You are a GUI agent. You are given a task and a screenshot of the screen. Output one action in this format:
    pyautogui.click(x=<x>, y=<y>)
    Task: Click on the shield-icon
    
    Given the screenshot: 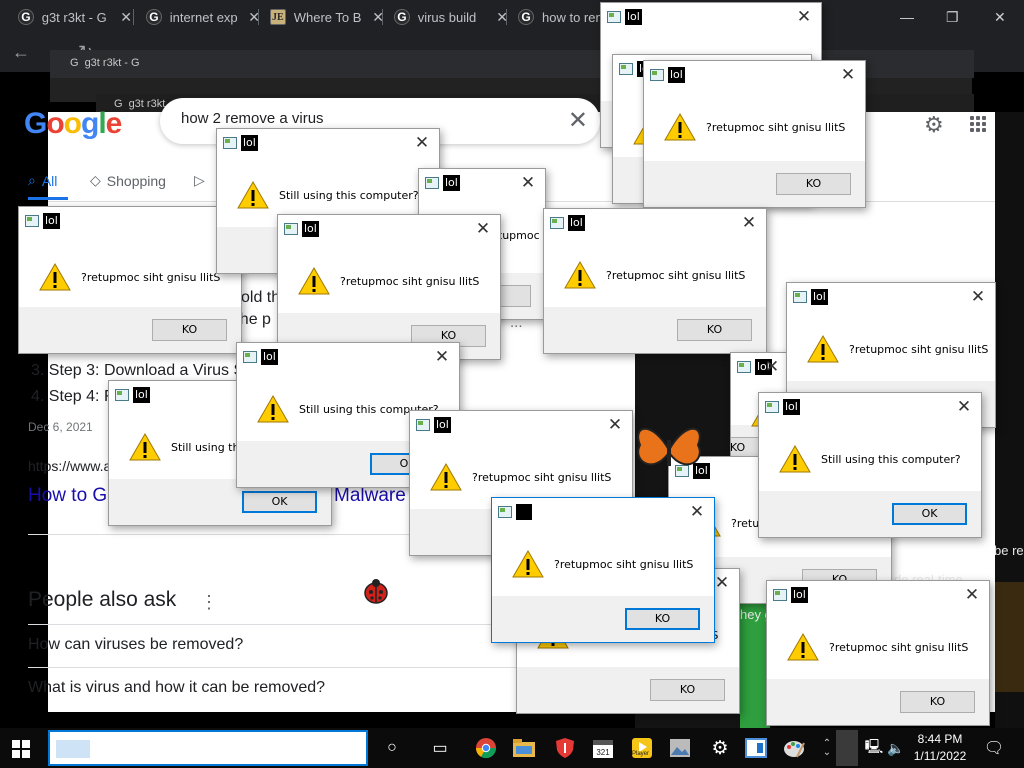 What is the action you would take?
    pyautogui.click(x=565, y=748)
    